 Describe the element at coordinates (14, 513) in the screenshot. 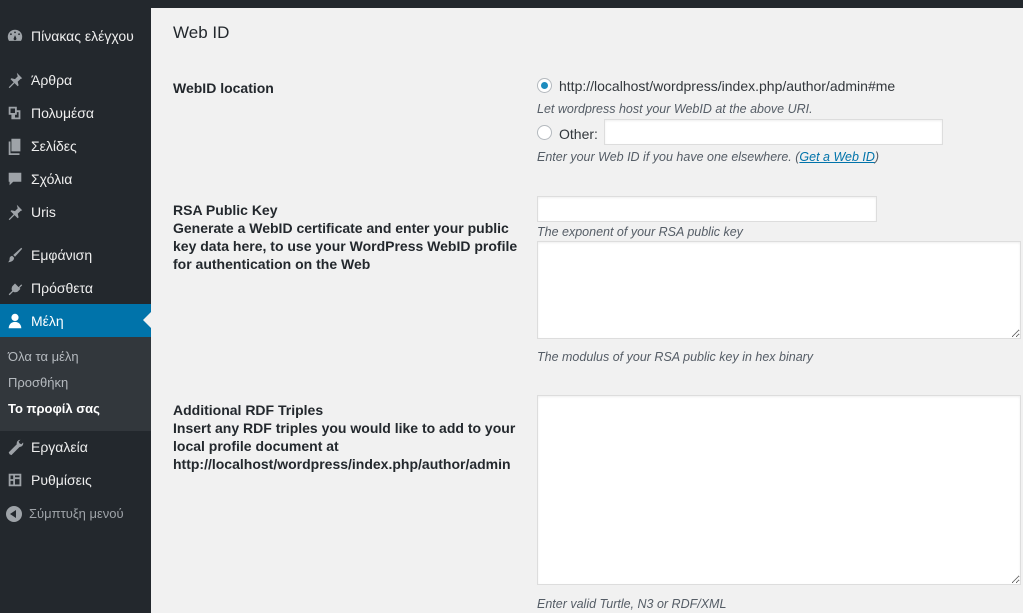

I see `collapse-arrow-icon` at that location.